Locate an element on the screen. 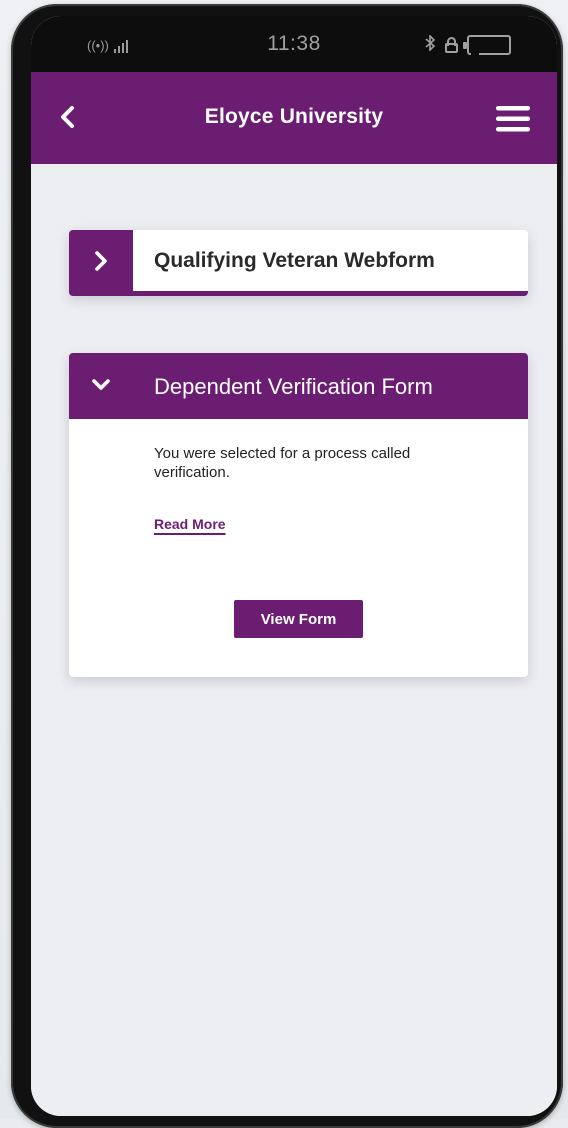 This screenshot has height=1128, width=568. chevron-down-icon is located at coordinates (101, 384).